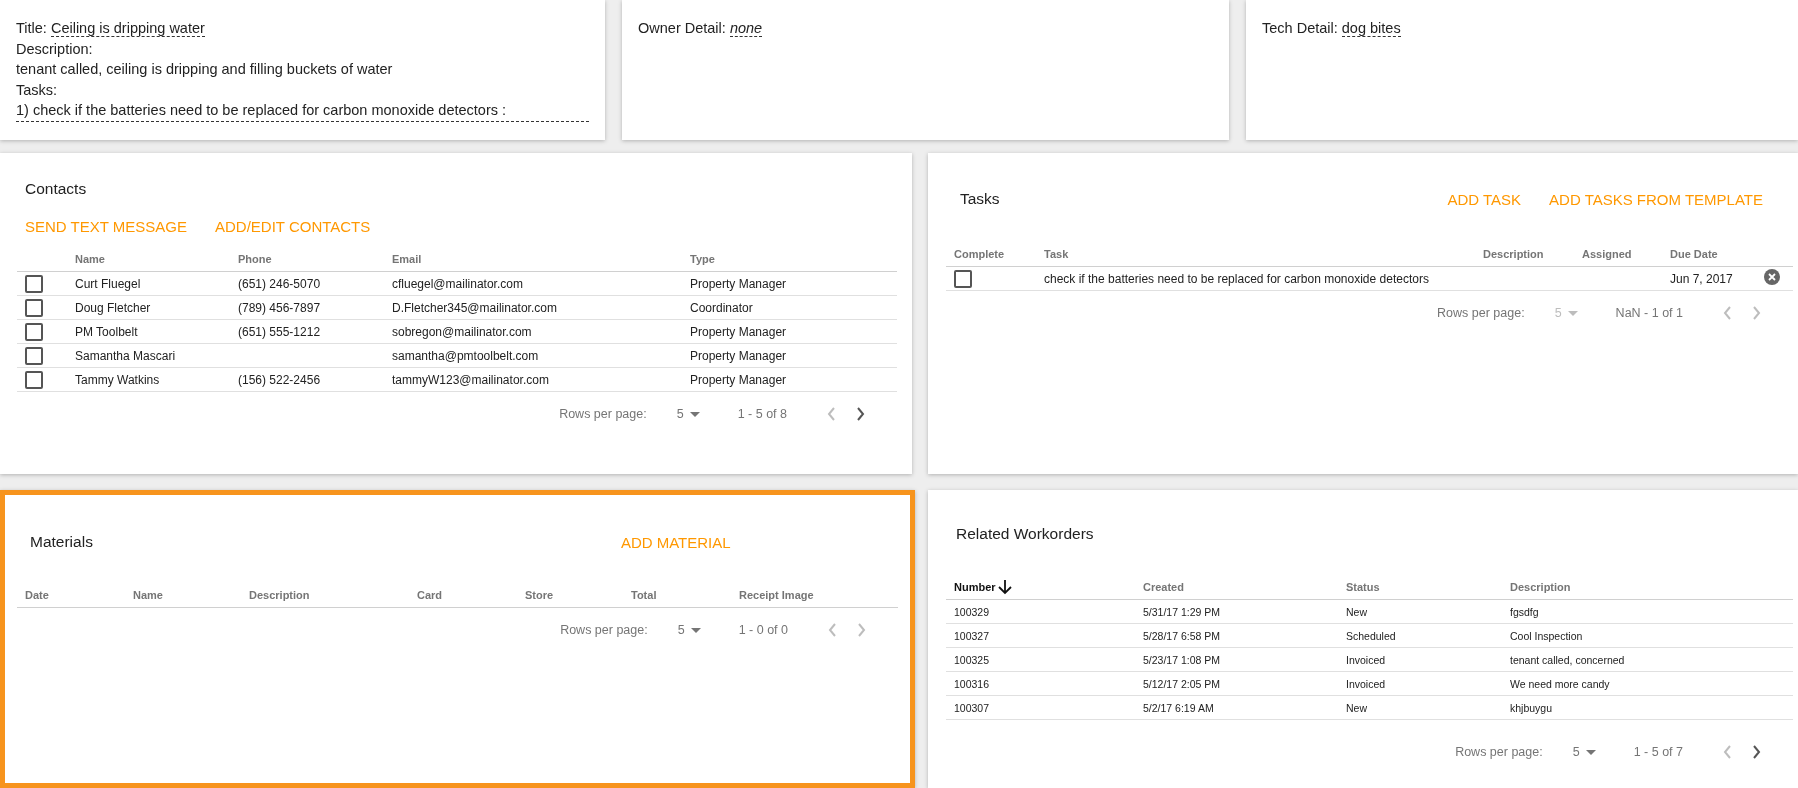 This screenshot has width=1798, height=788. I want to click on tech-detail-value: dog bites, so click(1371, 28).